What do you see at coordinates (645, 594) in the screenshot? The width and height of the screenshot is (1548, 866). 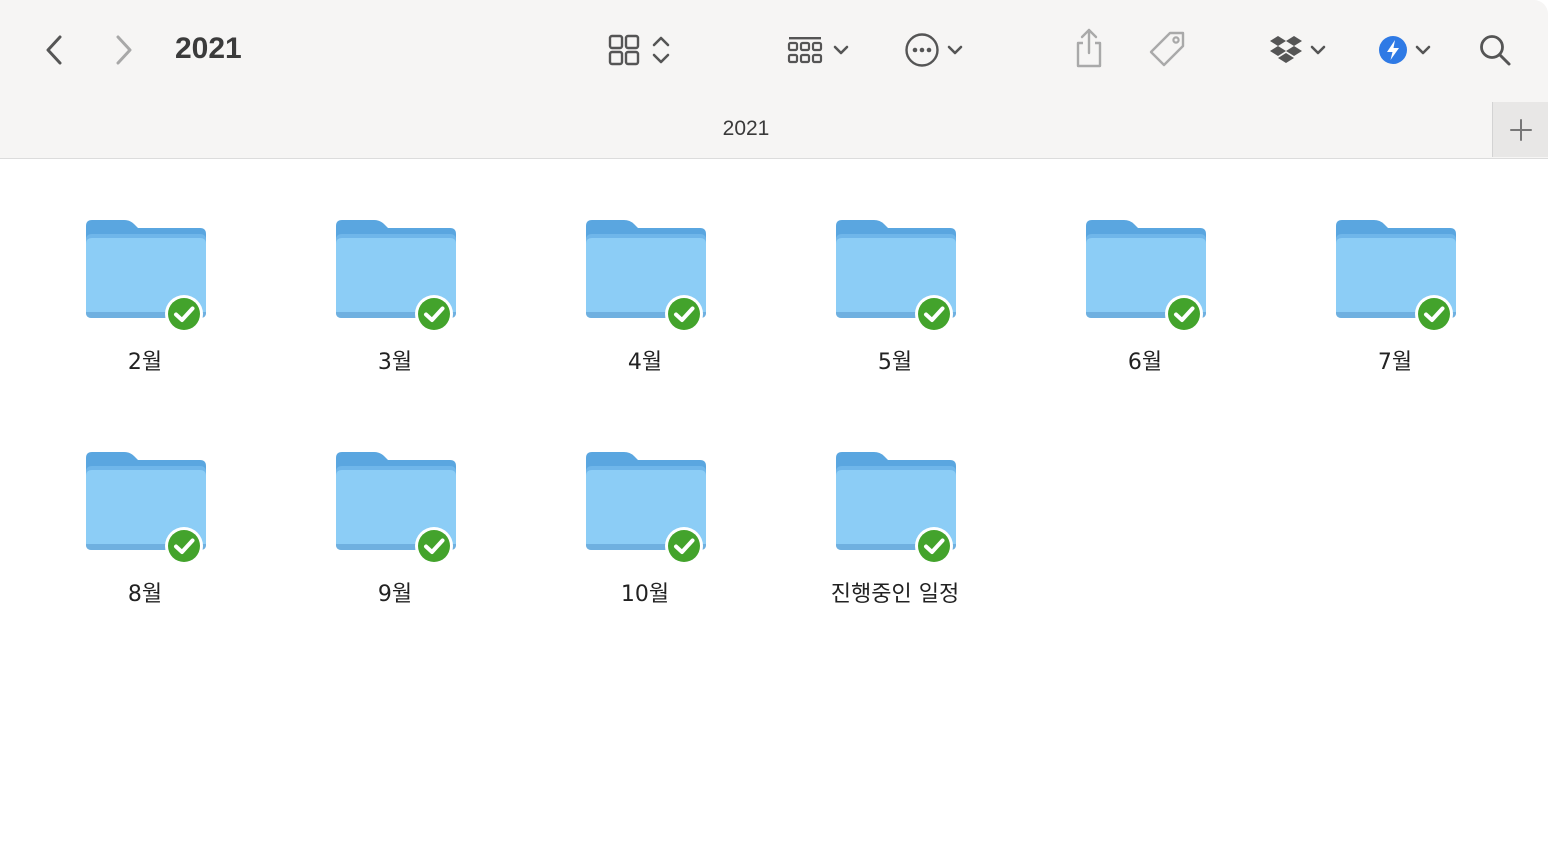 I see `folder-name: 10월` at bounding box center [645, 594].